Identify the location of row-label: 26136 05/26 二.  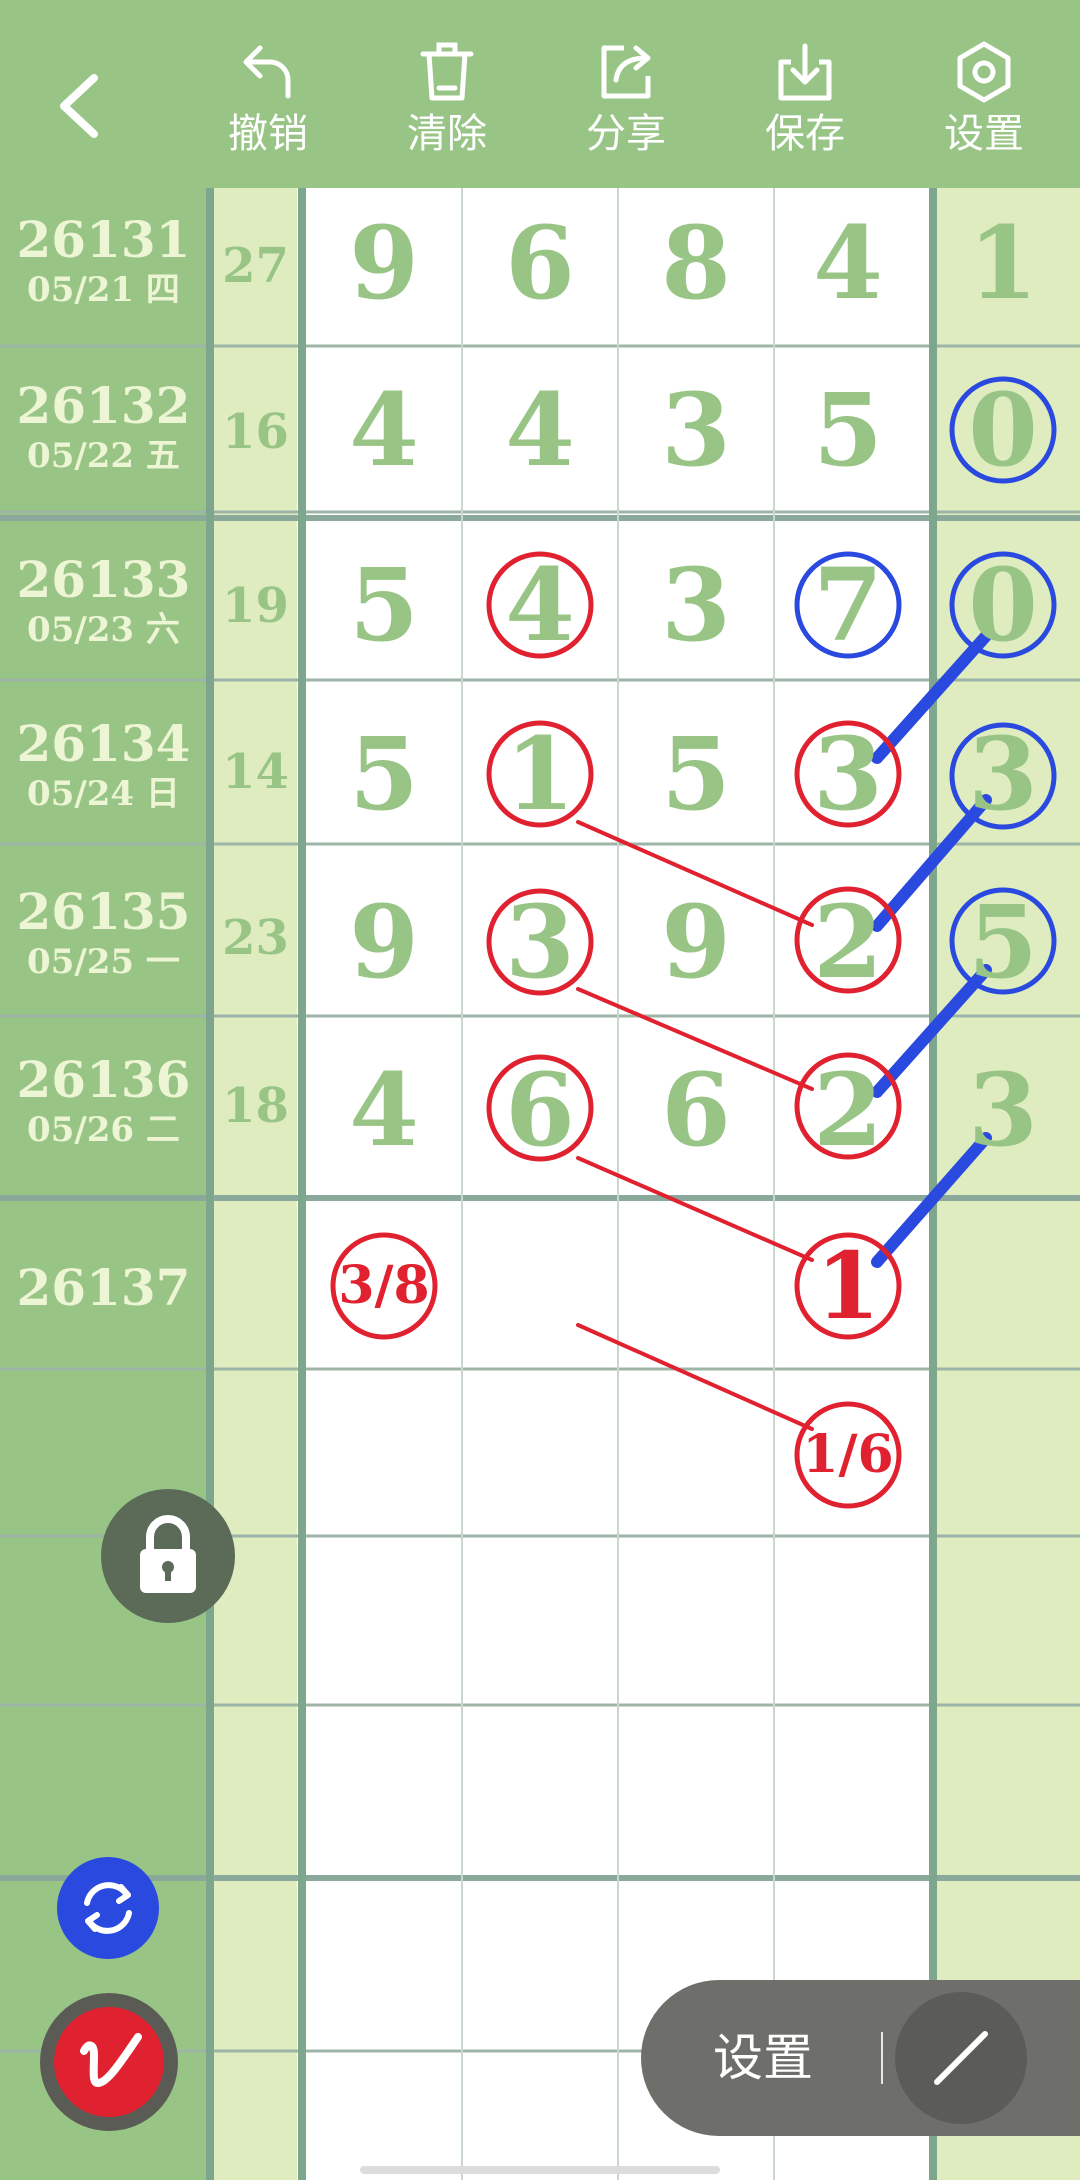
(103, 1102).